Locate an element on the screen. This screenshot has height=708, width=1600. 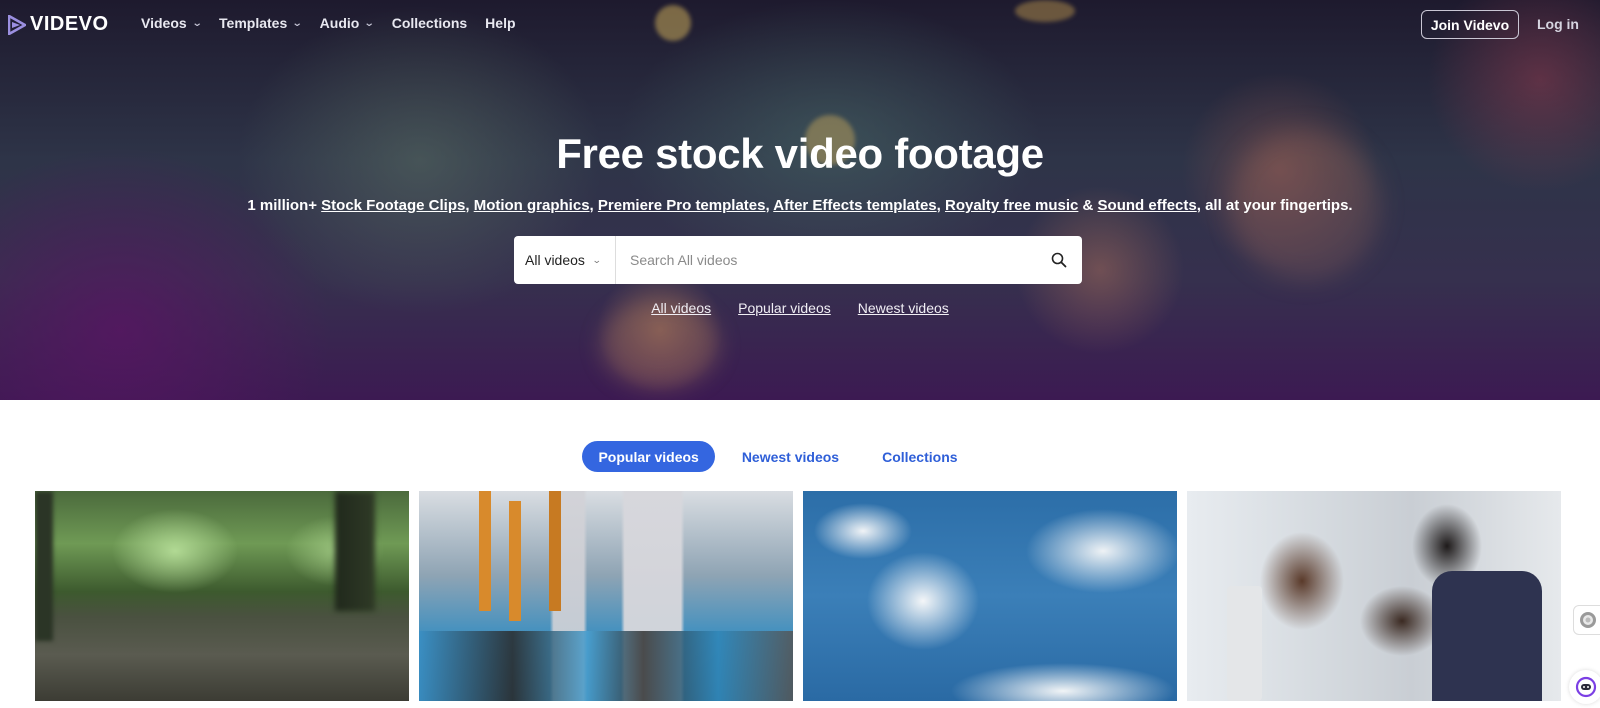
nav-item-label: Templates is located at coordinates (253, 23).